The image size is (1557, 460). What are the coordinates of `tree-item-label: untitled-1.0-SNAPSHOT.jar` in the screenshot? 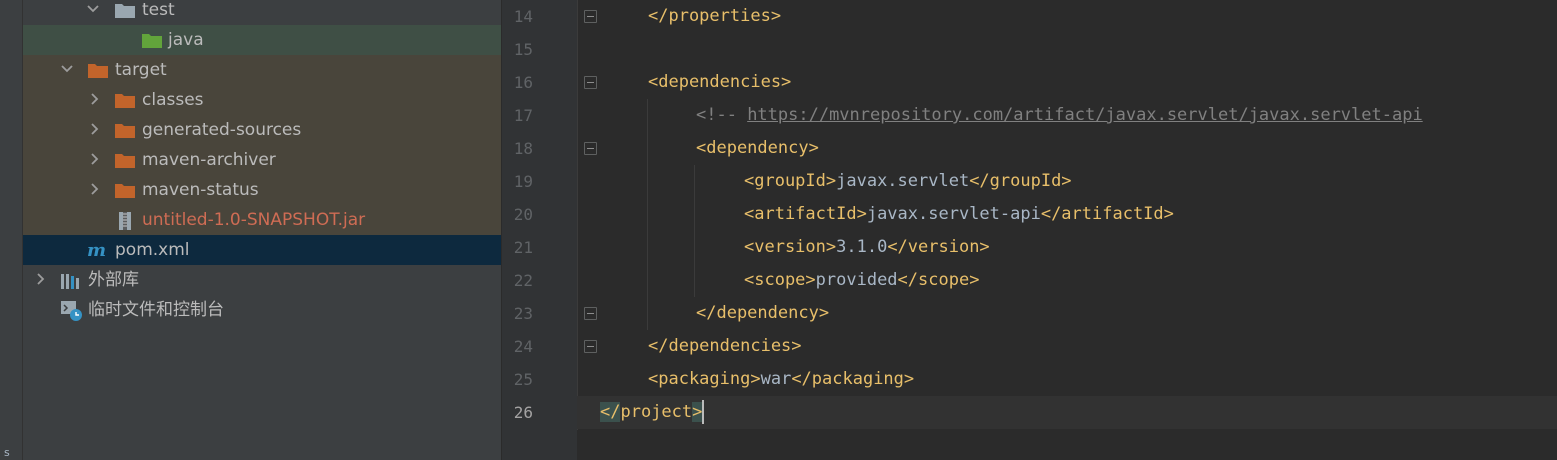 It's located at (254, 220).